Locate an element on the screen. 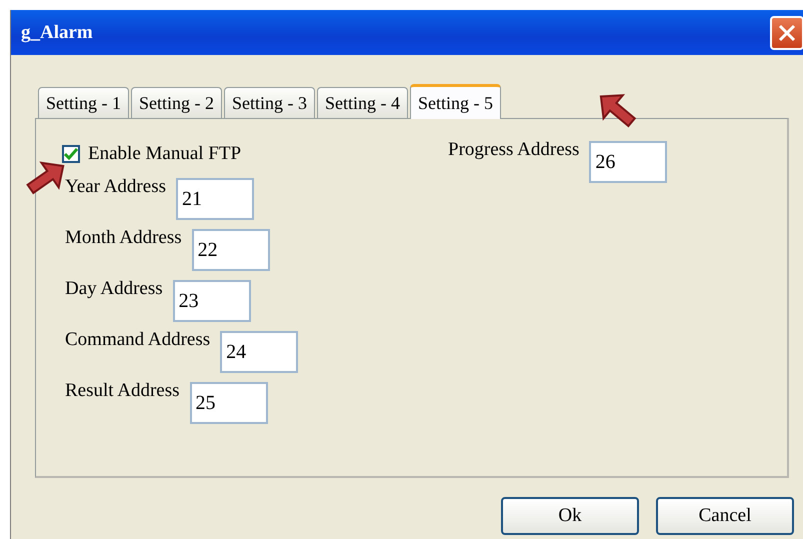 The height and width of the screenshot is (539, 803). field-label: Progress Address is located at coordinates (514, 150).